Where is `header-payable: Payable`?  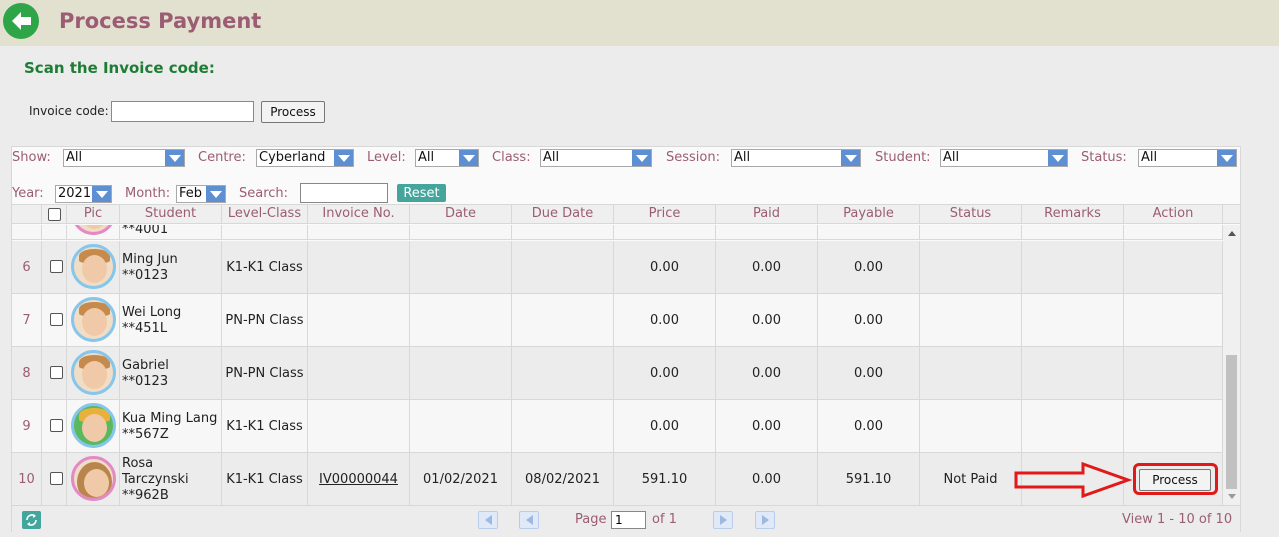
header-payable: Payable is located at coordinates (869, 214).